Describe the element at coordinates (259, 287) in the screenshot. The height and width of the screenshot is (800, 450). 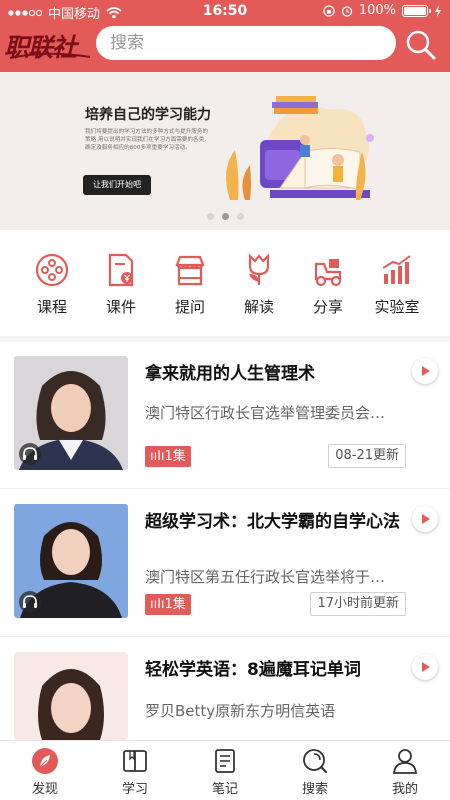
I see `category-interpretation: 解读` at that location.